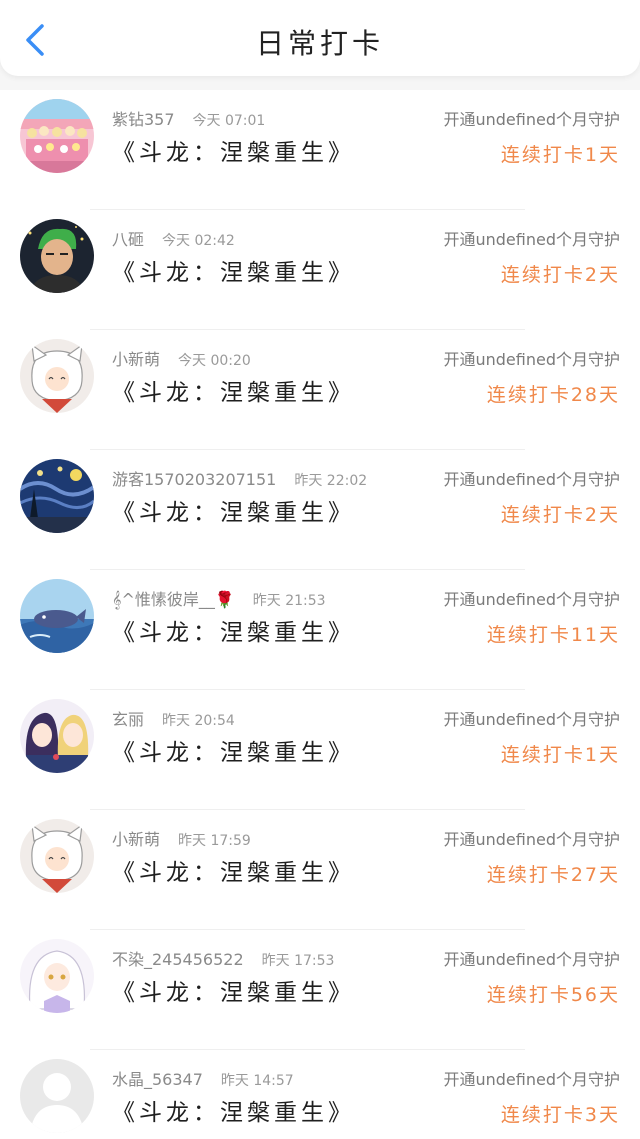  I want to click on timestamp: 昨天 21:53, so click(289, 601).